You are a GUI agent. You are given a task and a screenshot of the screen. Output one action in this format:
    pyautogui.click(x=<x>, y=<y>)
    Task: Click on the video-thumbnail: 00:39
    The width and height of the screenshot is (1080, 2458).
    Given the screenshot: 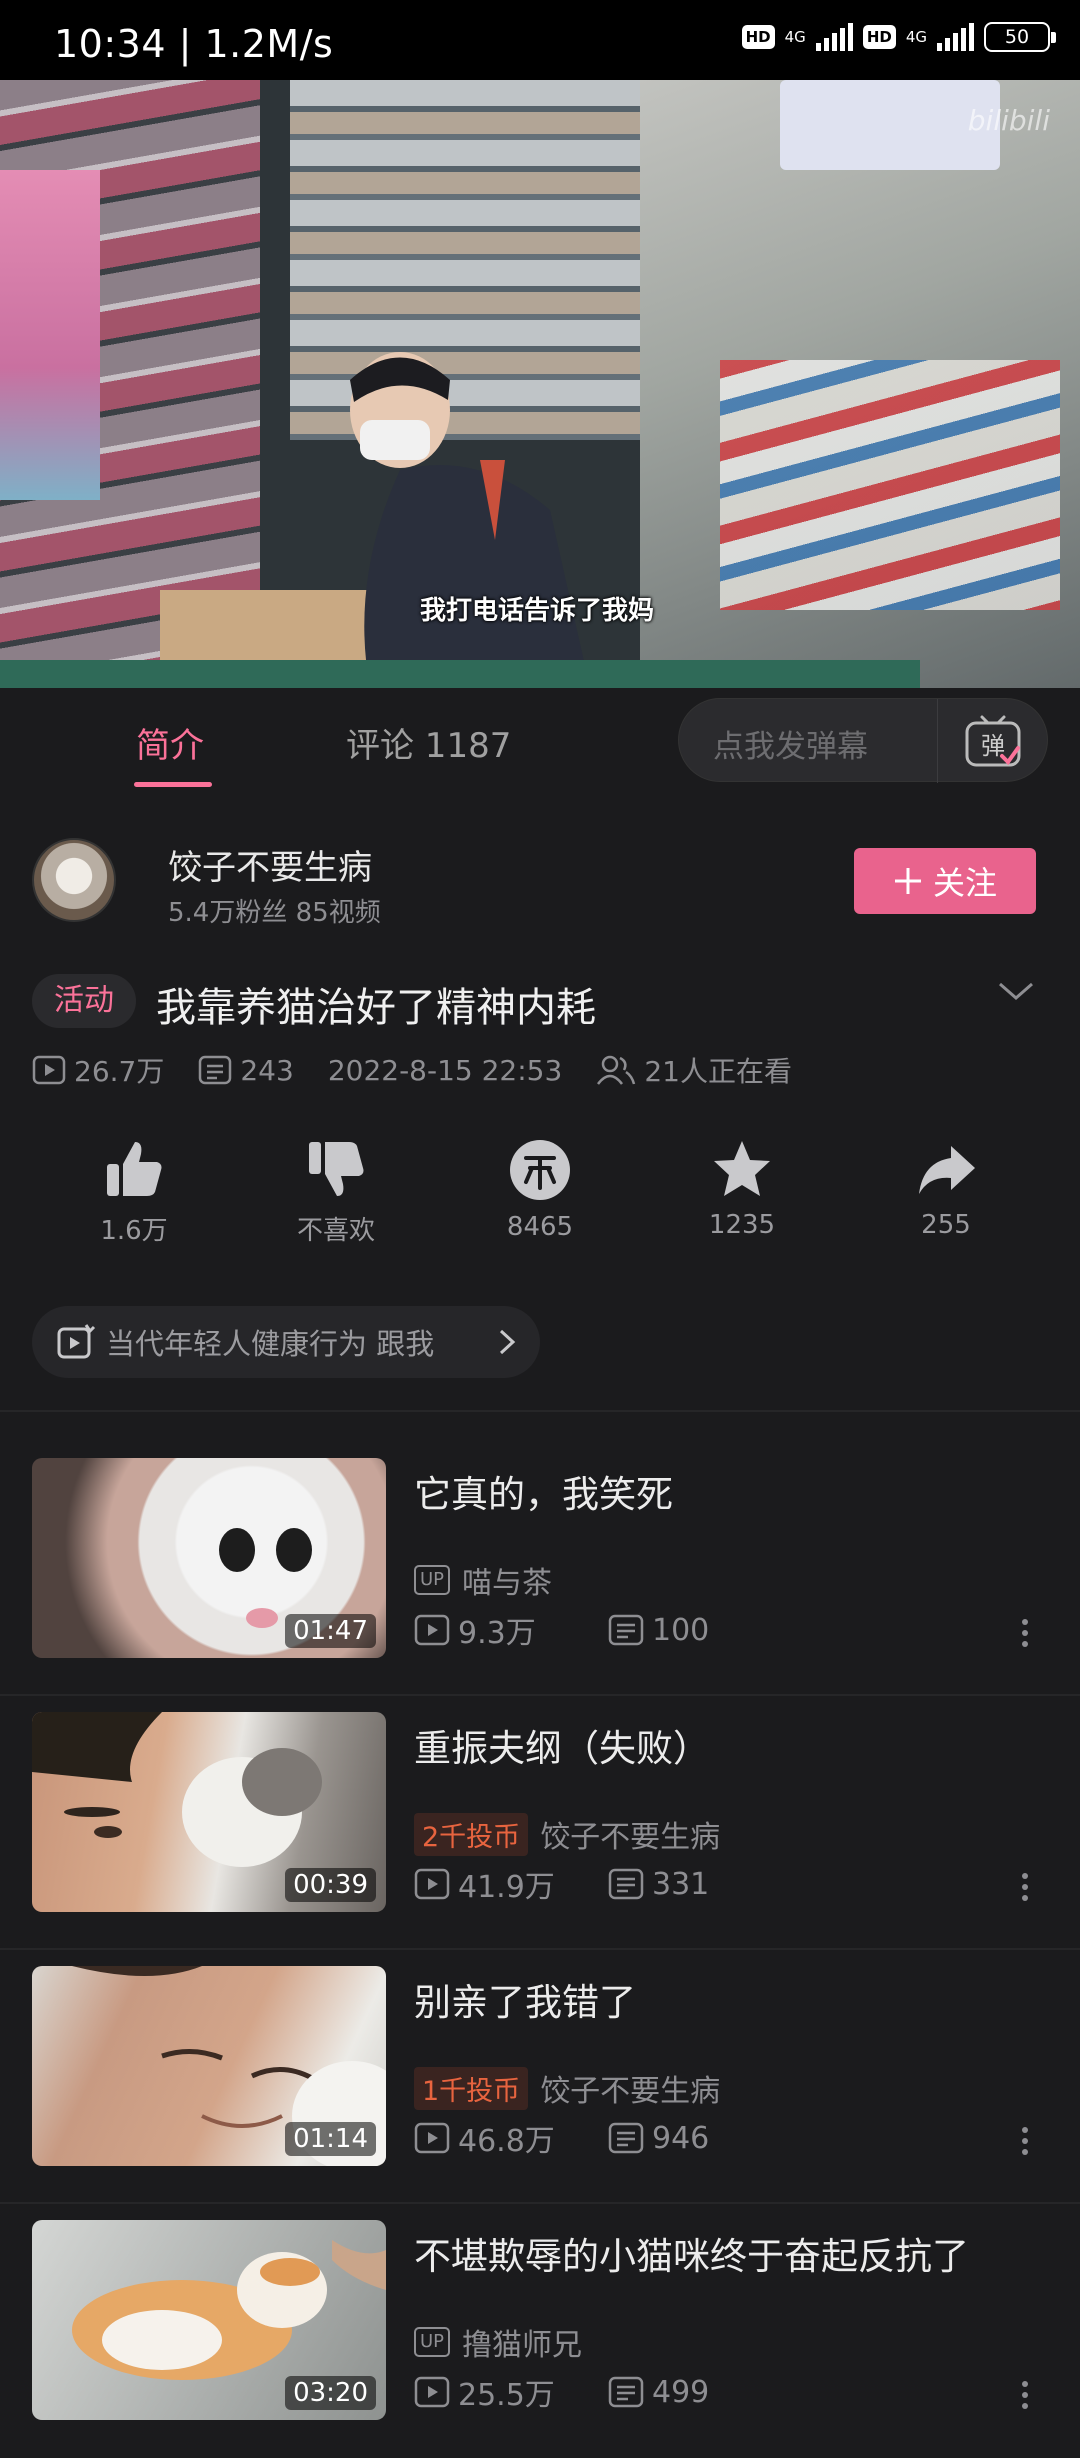 What is the action you would take?
    pyautogui.click(x=209, y=1812)
    